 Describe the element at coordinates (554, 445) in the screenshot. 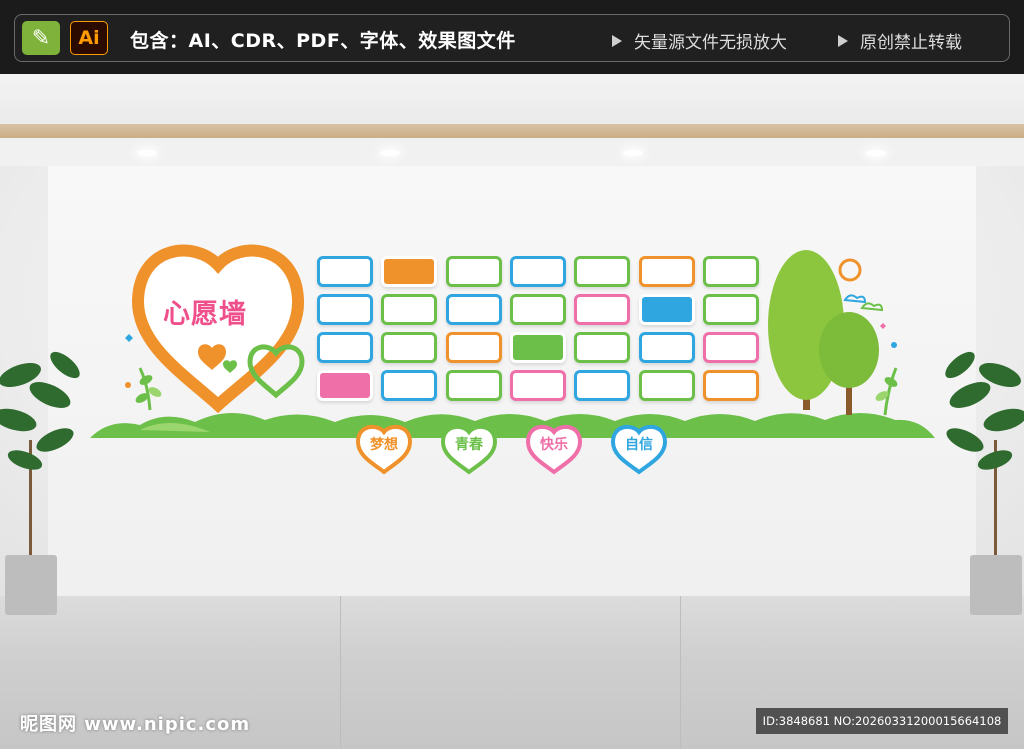

I see `heart-label-happy: 快乐` at that location.